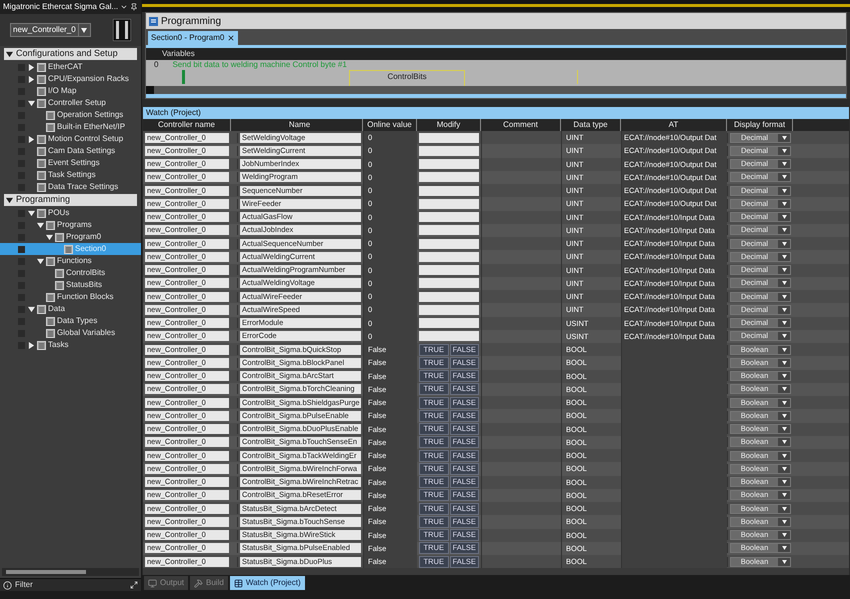  I want to click on rung-comment: Send bit data to welding machine Control byte #1, so click(259, 65).